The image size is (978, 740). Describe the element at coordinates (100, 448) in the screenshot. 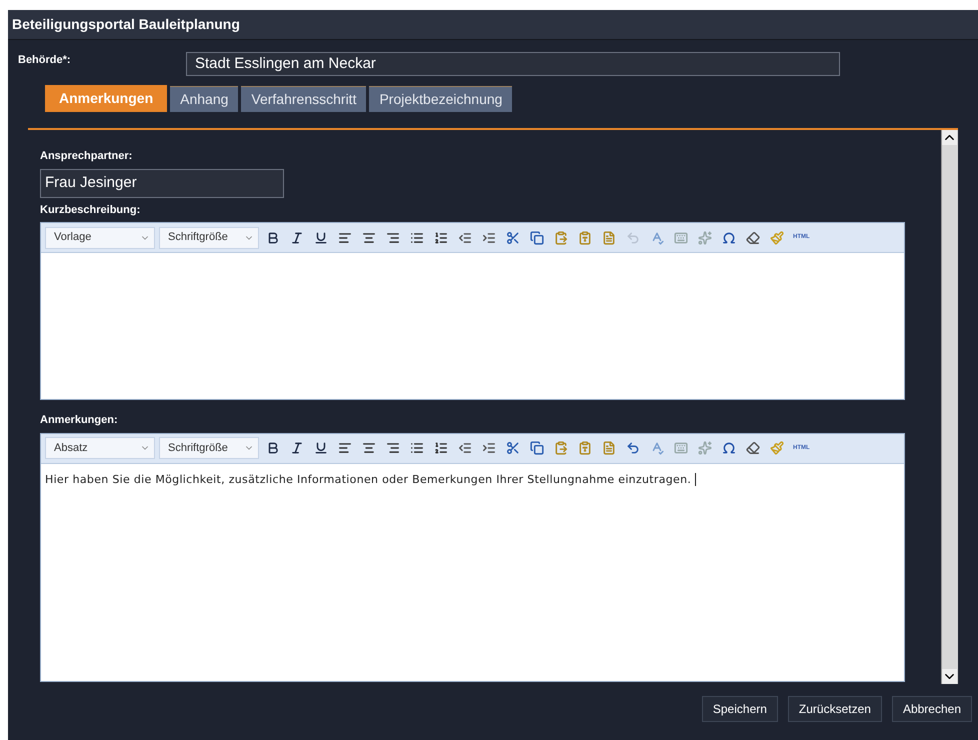

I see `format-dropdown: Absatz` at that location.